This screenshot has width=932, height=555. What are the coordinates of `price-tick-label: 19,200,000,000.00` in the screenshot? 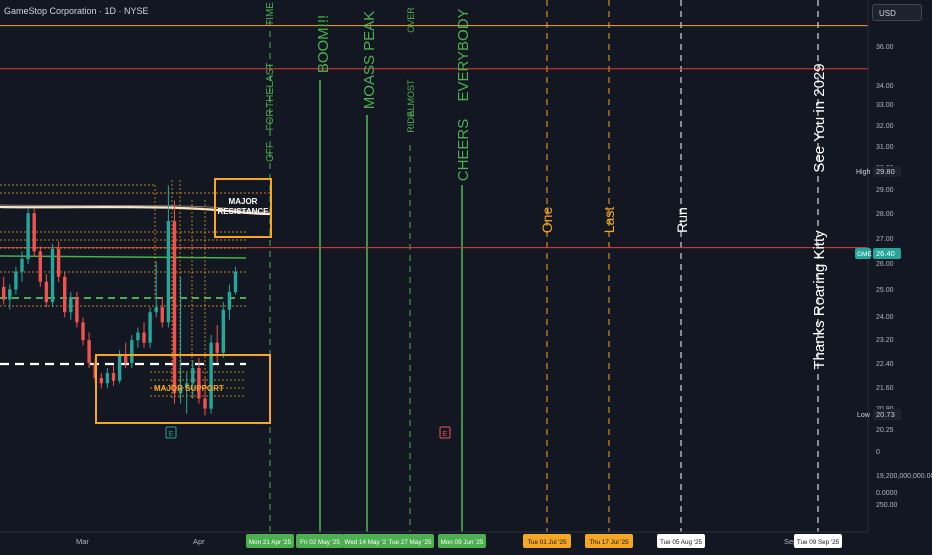 It's located at (904, 476).